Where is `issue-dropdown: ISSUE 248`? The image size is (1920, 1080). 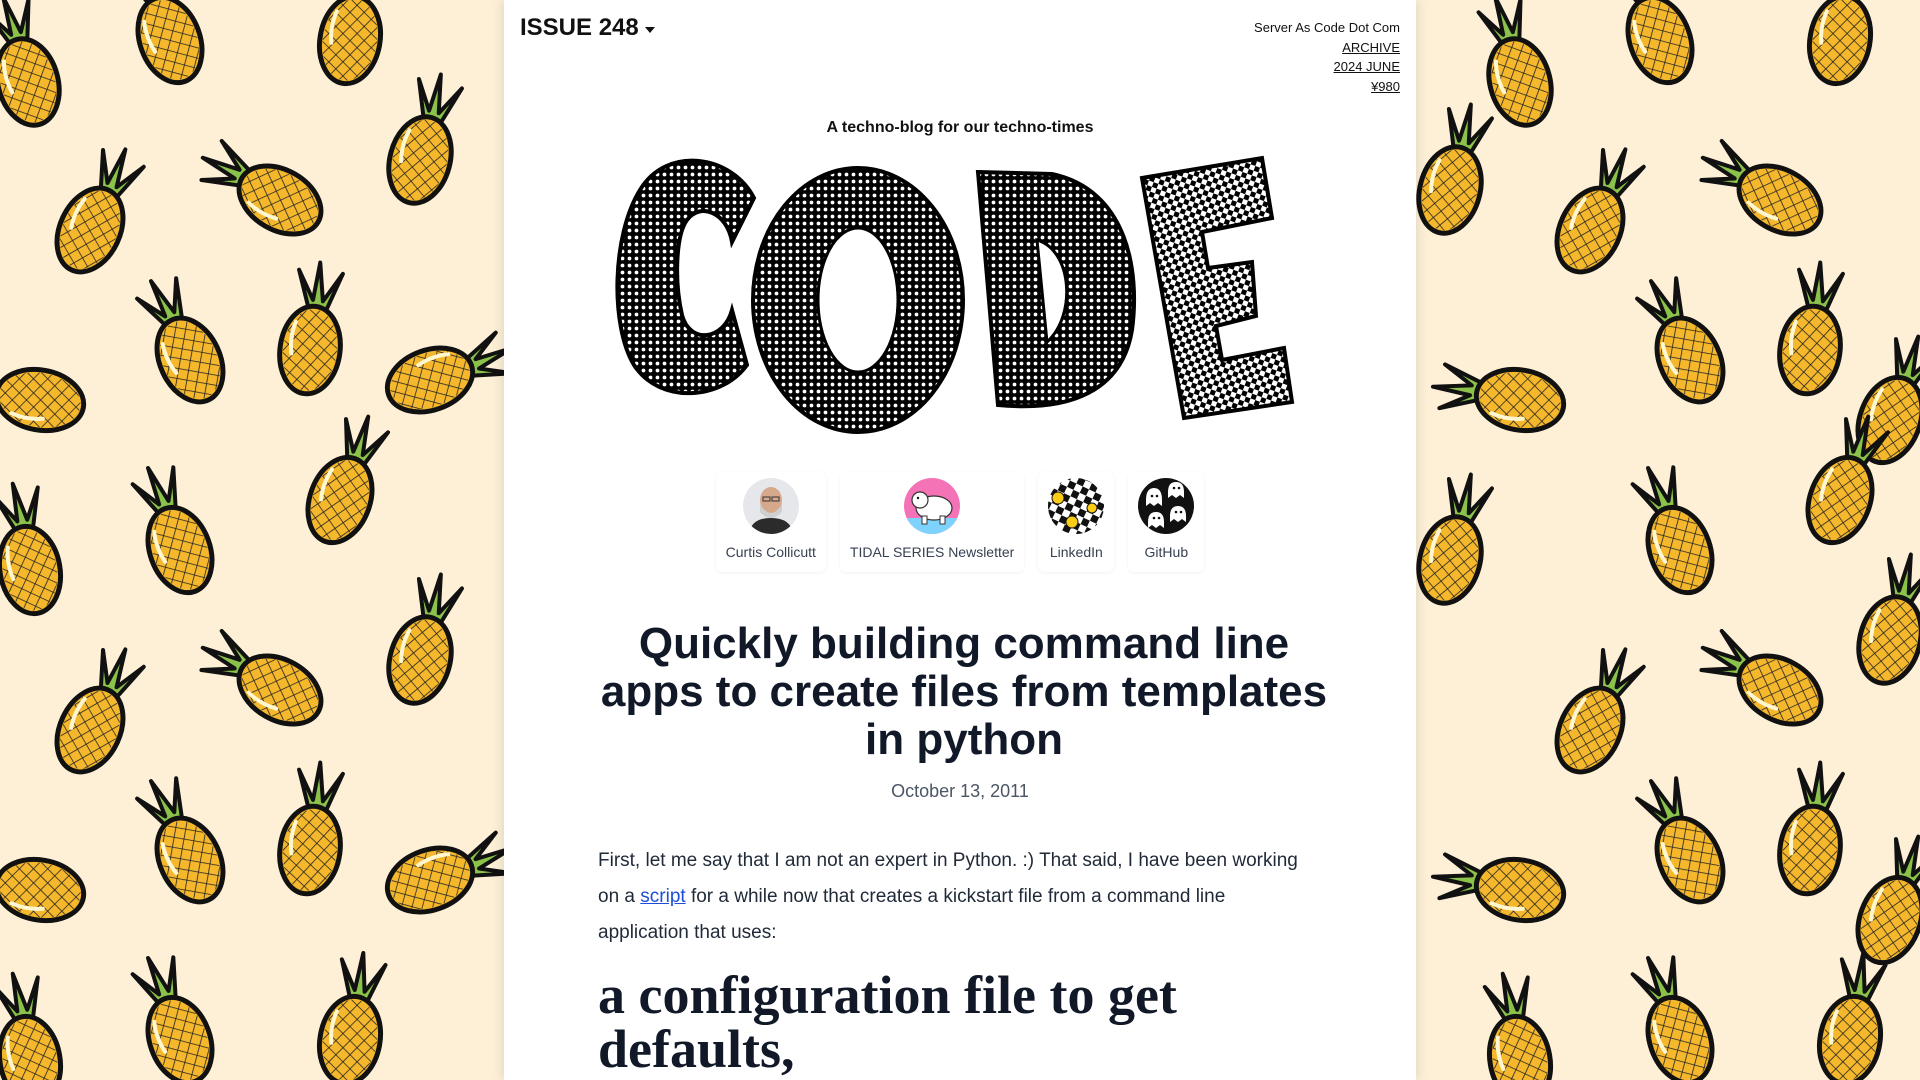
issue-dropdown: ISSUE 248 is located at coordinates (587, 28).